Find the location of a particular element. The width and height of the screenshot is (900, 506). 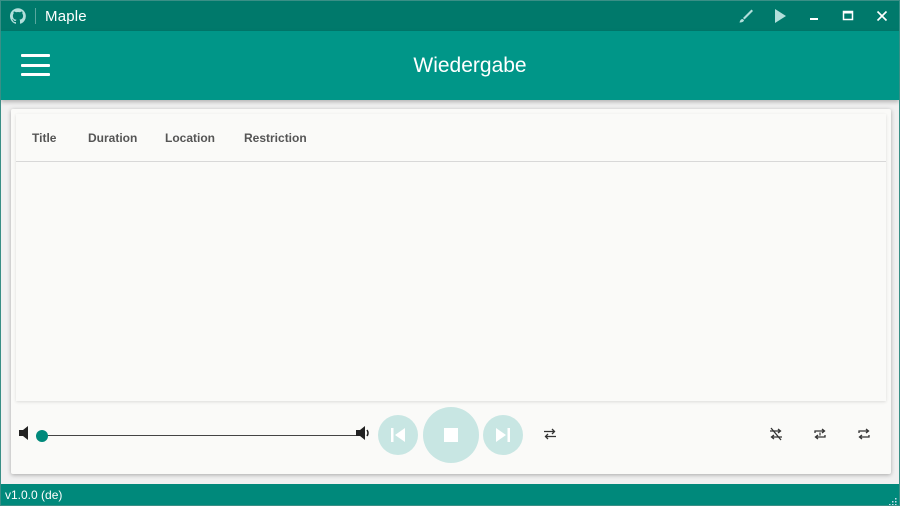

skip-next-icon is located at coordinates (503, 435).